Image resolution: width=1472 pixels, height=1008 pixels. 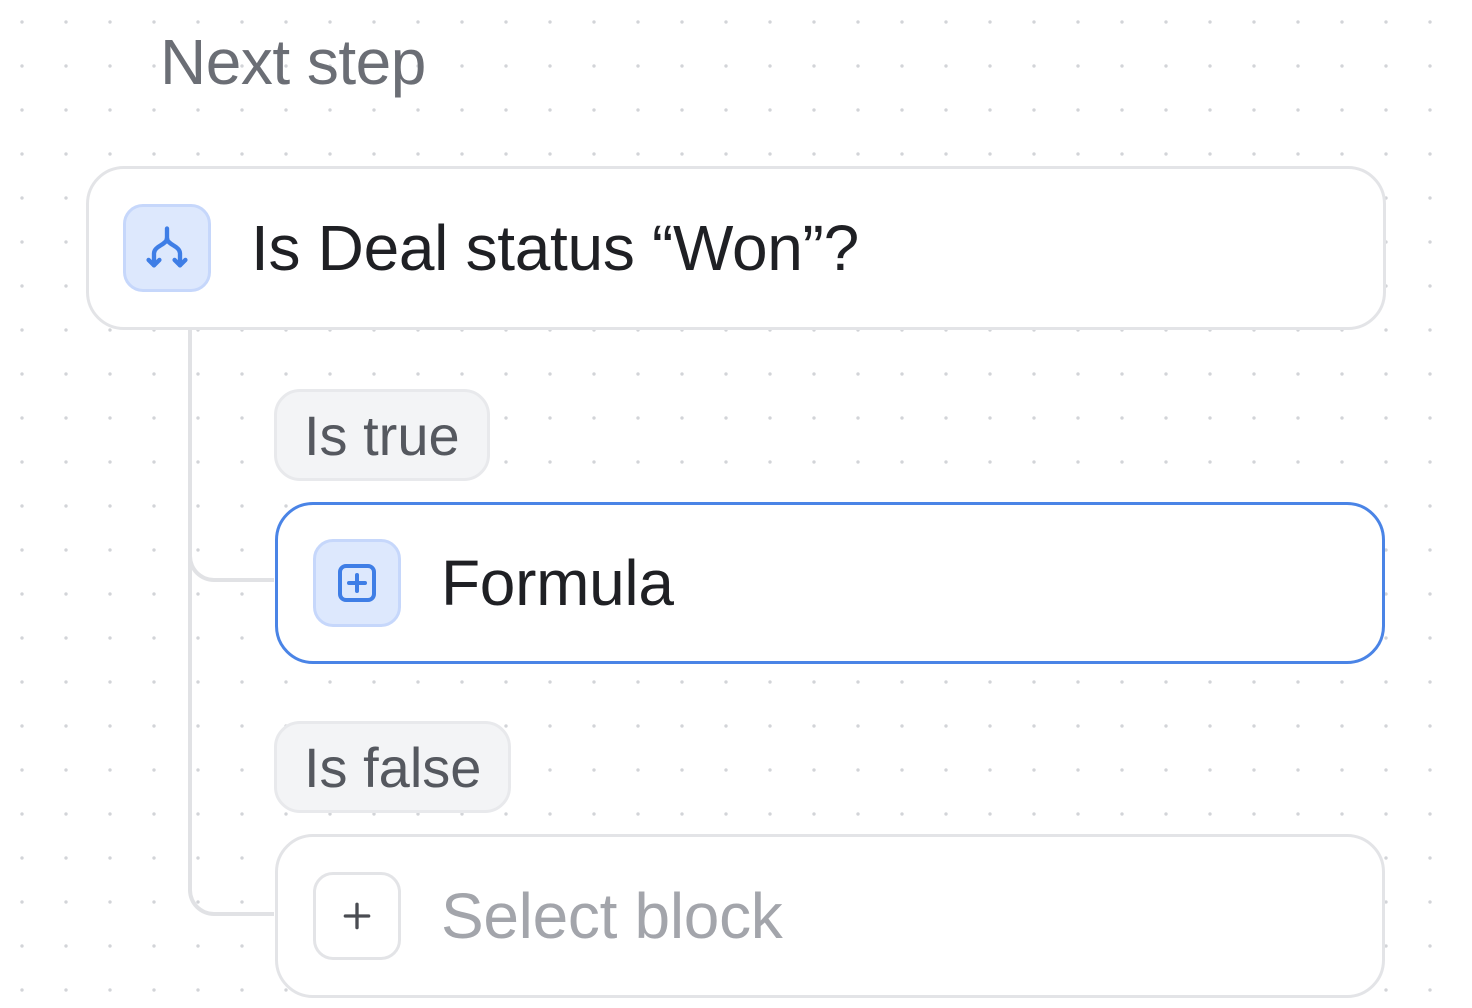 I want to click on branch-icon, so click(x=167, y=248).